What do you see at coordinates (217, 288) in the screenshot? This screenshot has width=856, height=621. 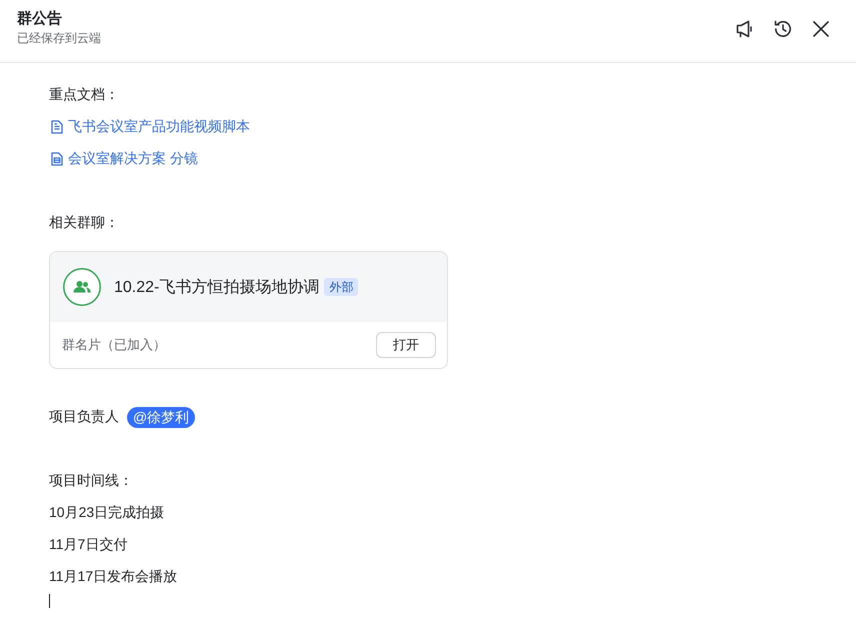 I see `group-name: 10.22-飞书方恒拍摄场地协调` at bounding box center [217, 288].